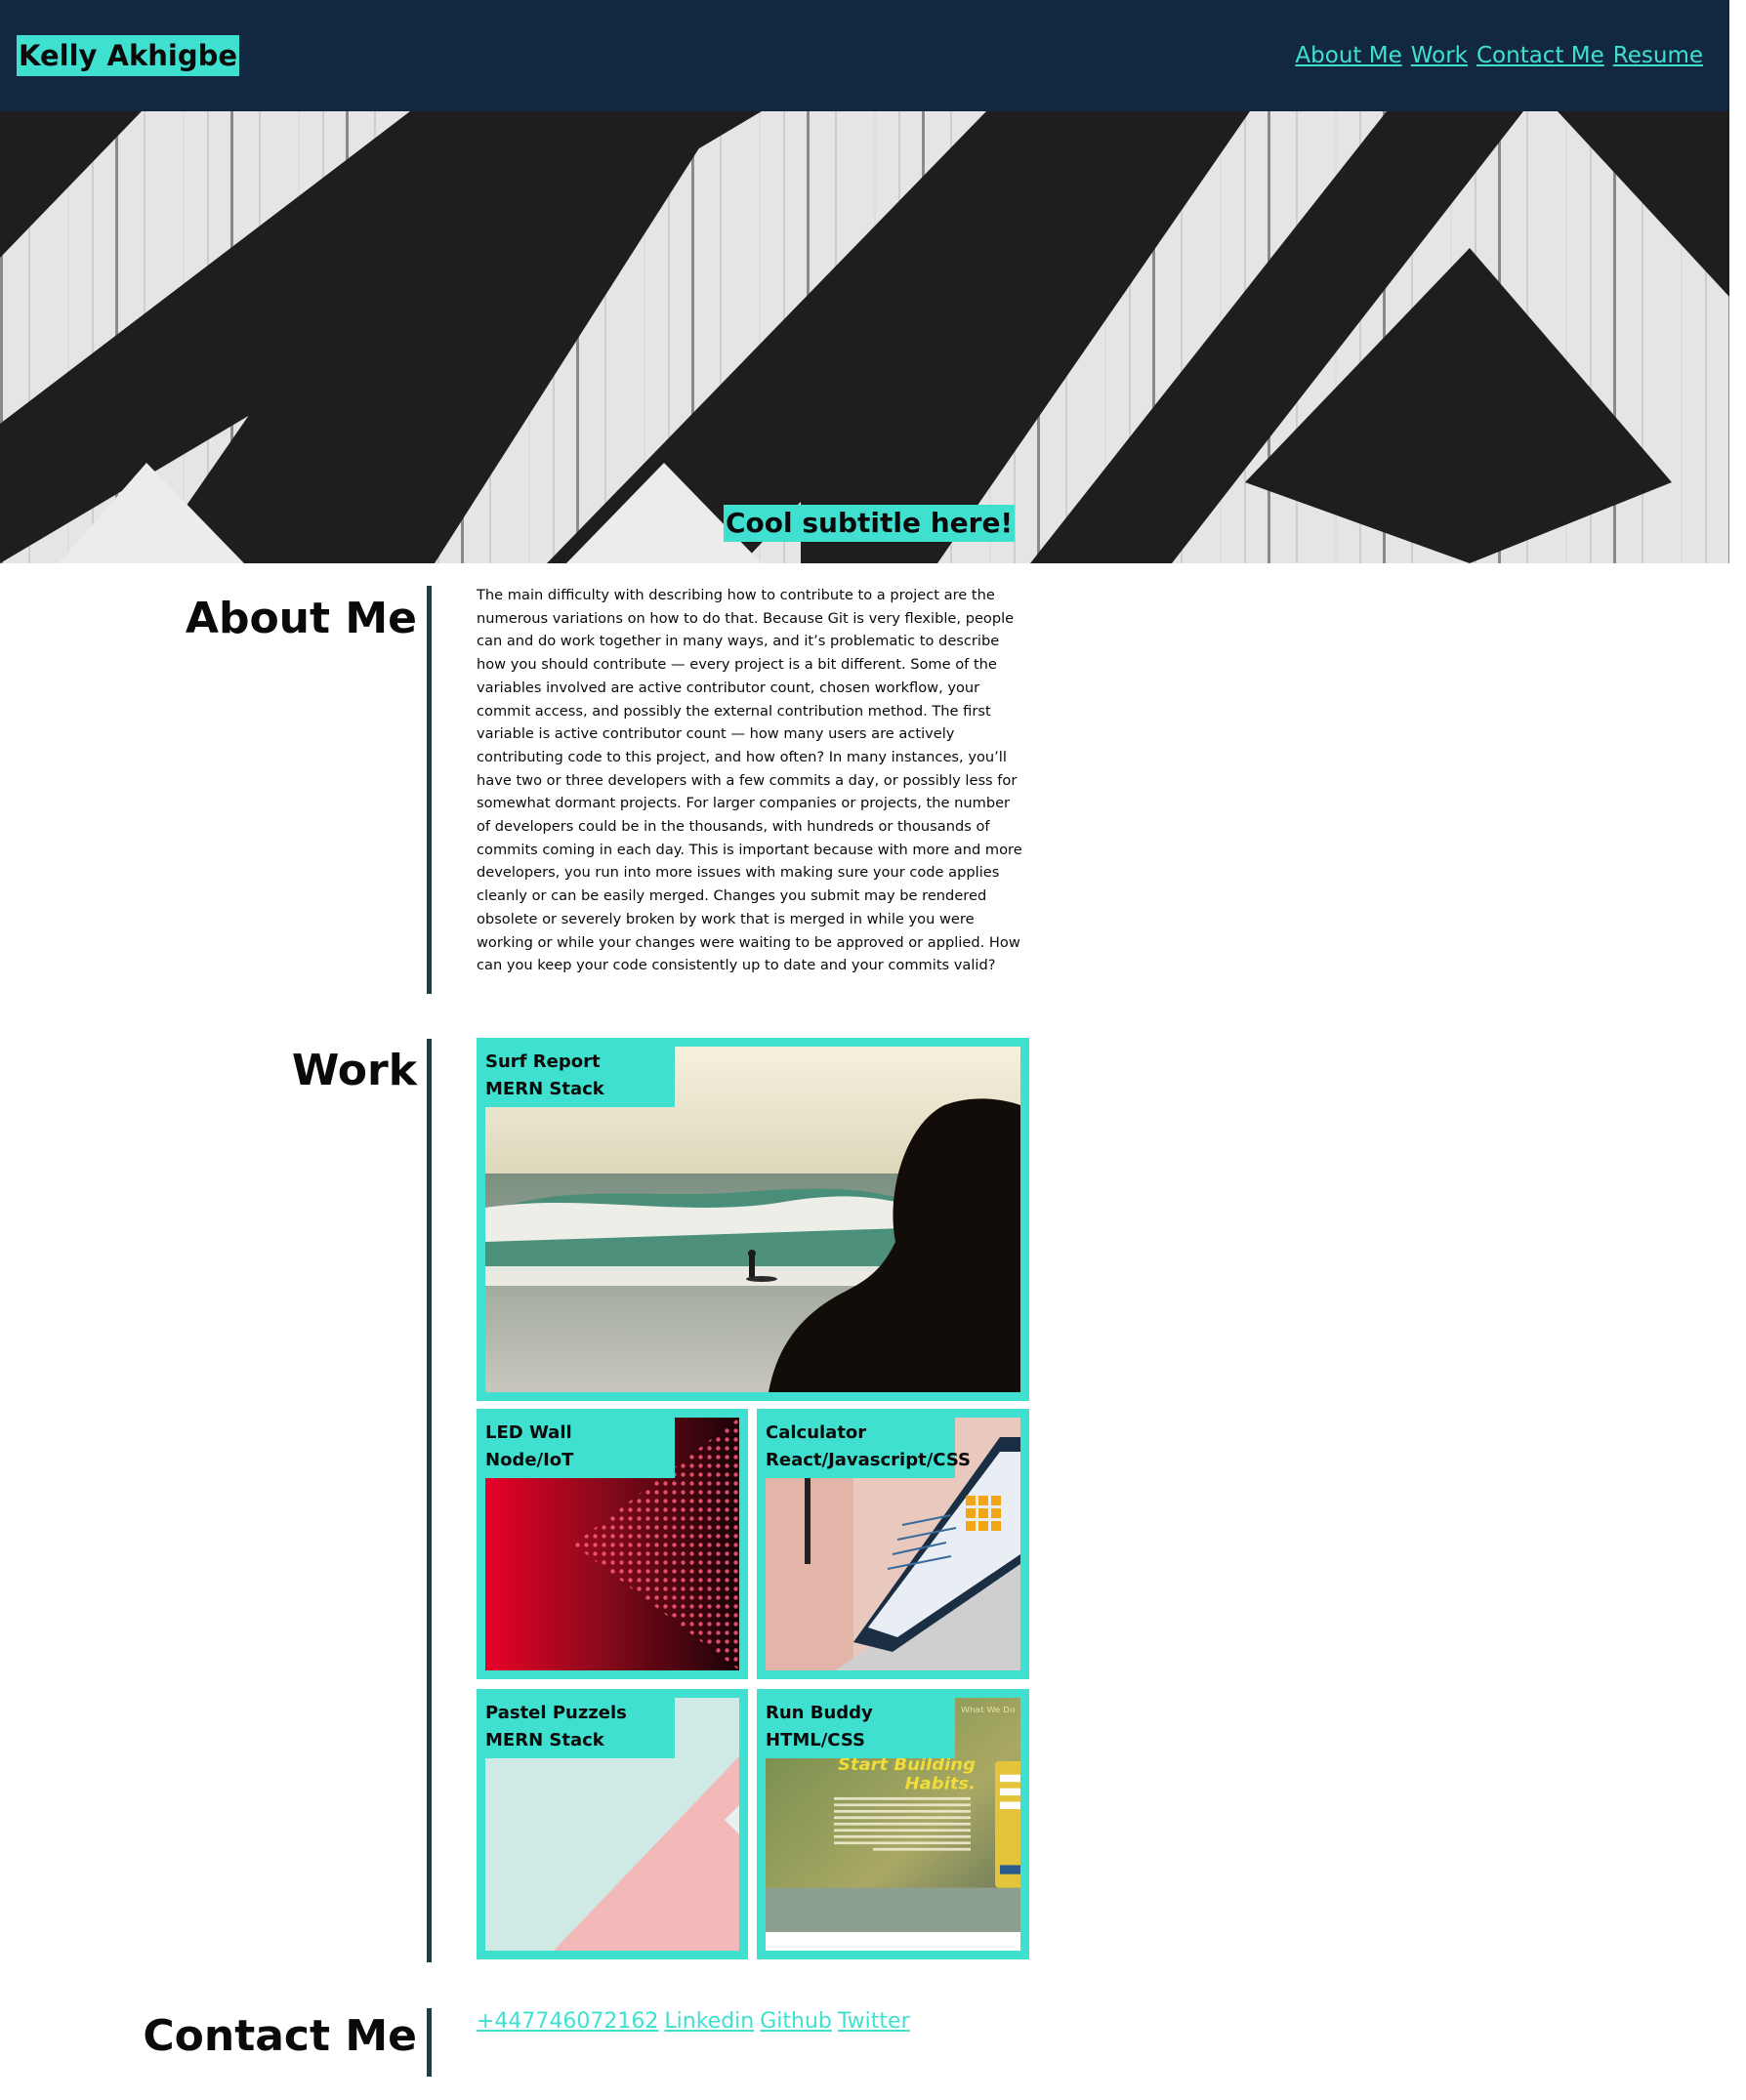  Describe the element at coordinates (567, 2021) in the screenshot. I see `contact-phone-link: +447746072162` at that location.